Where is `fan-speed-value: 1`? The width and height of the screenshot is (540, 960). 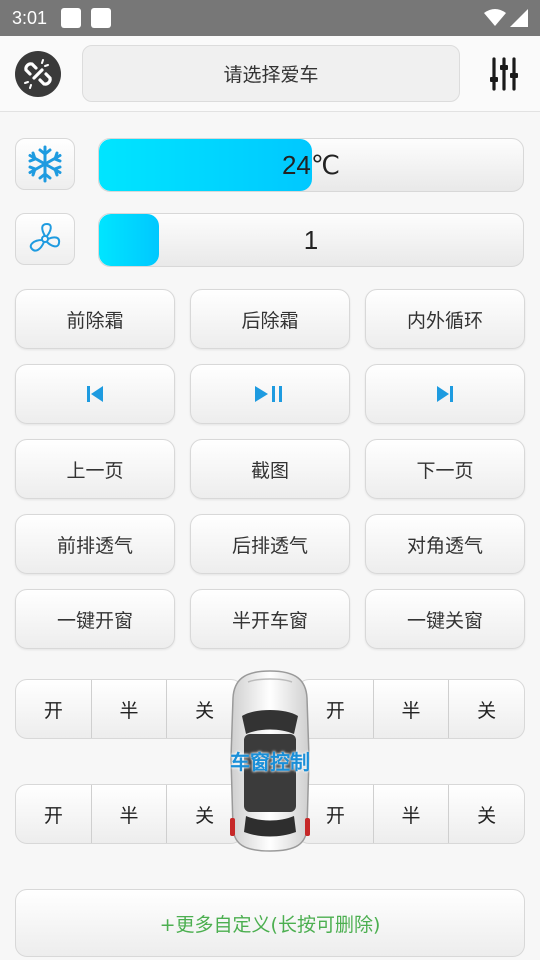 fan-speed-value: 1 is located at coordinates (311, 239).